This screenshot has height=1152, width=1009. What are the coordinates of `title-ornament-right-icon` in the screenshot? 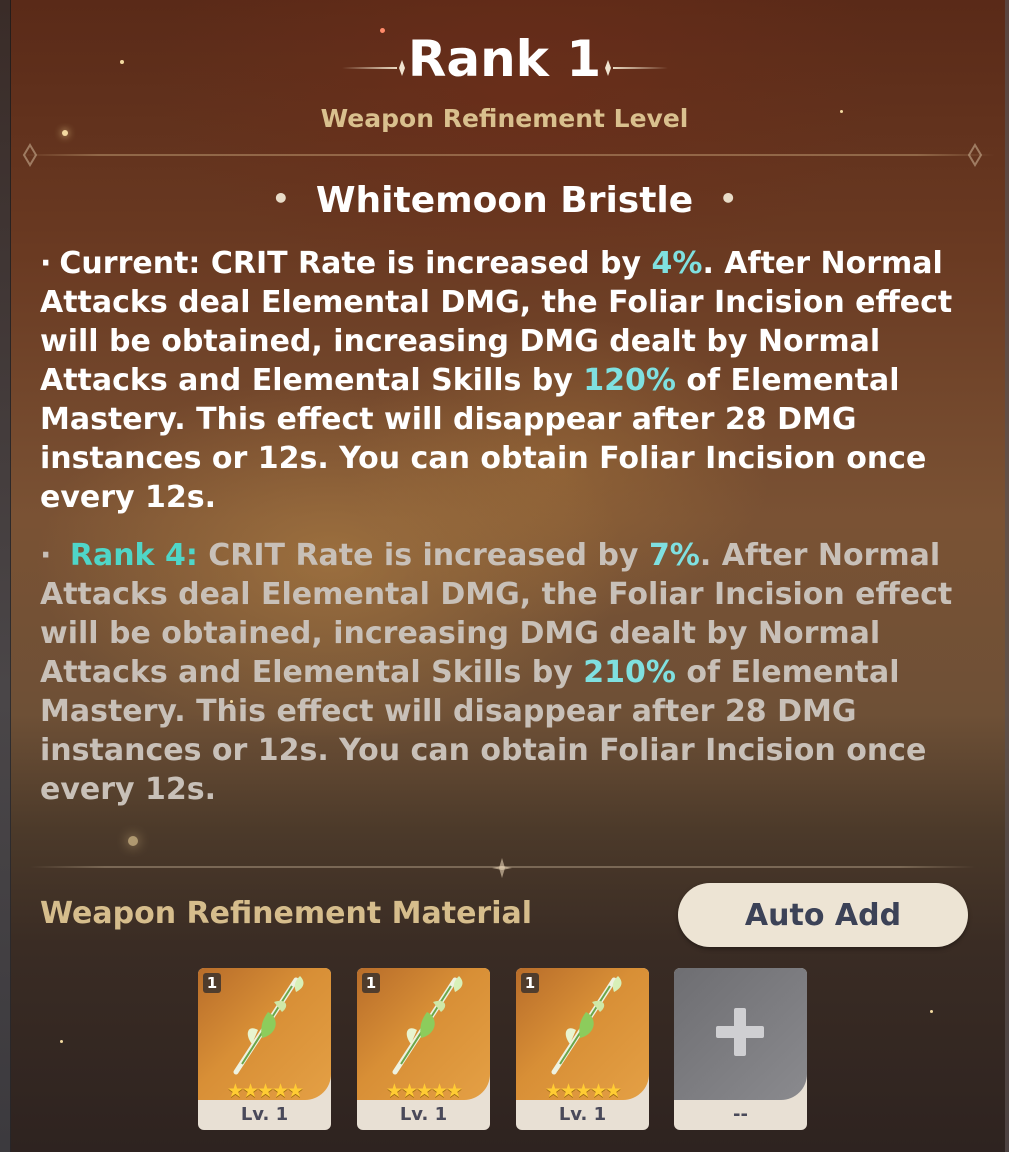 It's located at (636, 68).